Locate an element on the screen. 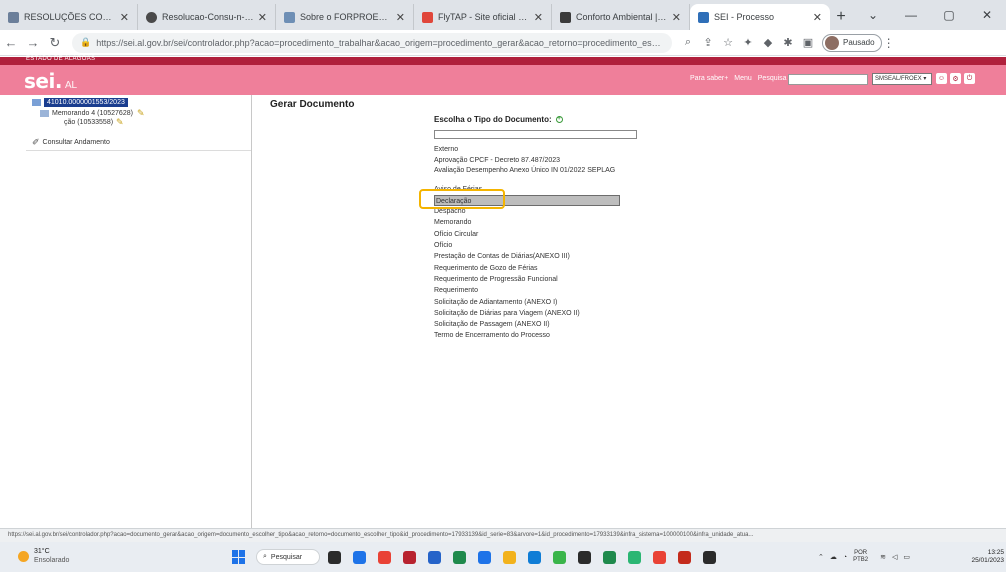 The height and width of the screenshot is (572, 1006). doc-type-item: Termo de Encerramento do Processo is located at coordinates (534, 335).